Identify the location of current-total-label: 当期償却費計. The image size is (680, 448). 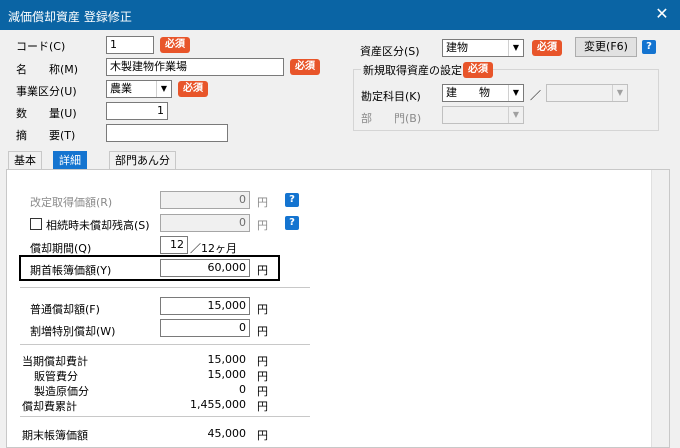
(55, 361).